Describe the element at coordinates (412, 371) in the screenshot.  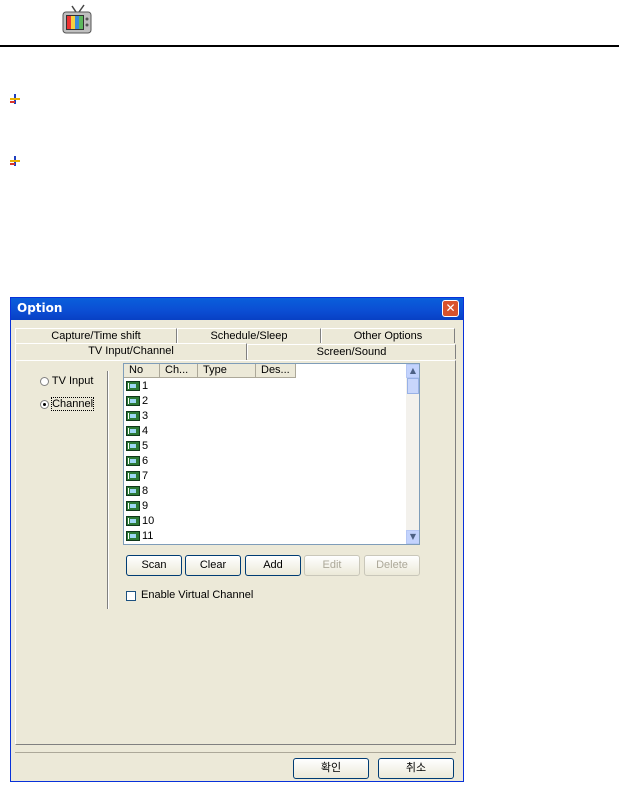
I see `scroll-up-icon: ▲` at that location.